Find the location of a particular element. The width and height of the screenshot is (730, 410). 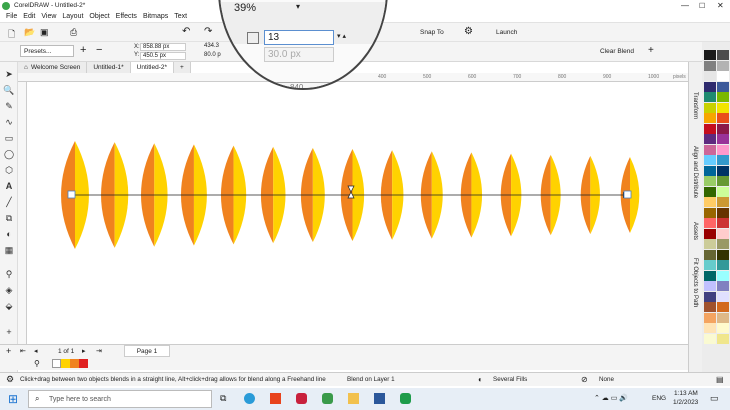

text-tool-icon: A is located at coordinates (9, 186).